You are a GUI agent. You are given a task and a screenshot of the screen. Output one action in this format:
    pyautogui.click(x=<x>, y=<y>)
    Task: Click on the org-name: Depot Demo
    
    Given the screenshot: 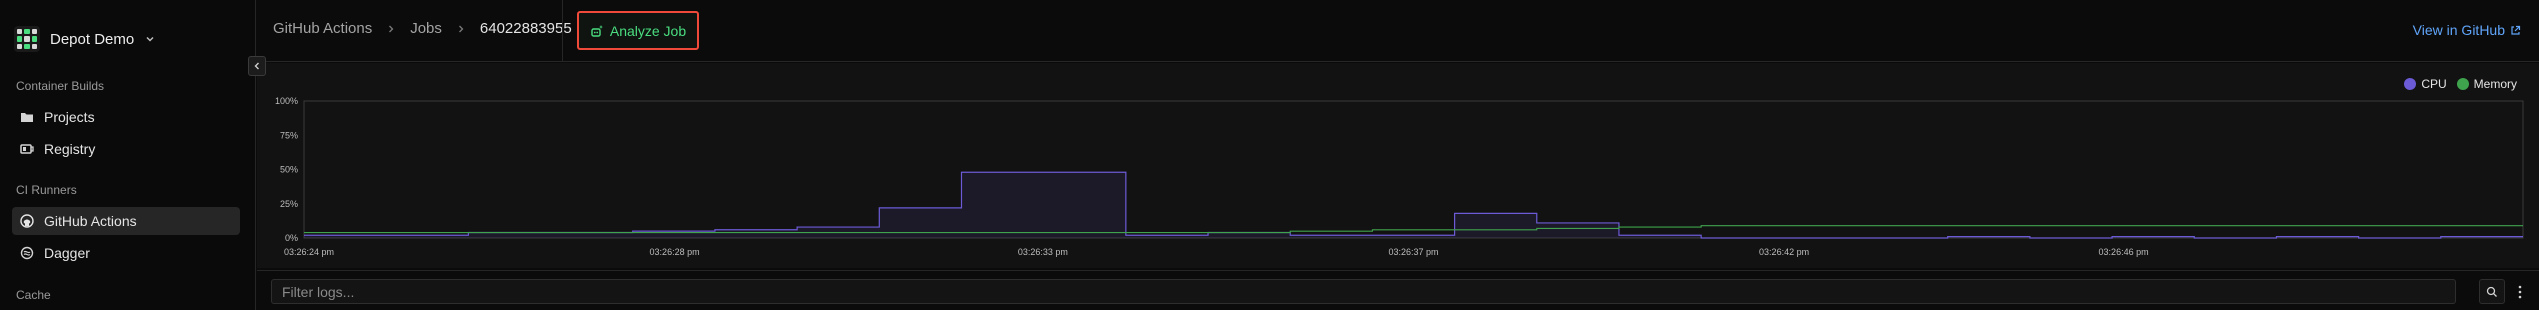 What is the action you would take?
    pyautogui.click(x=92, y=39)
    